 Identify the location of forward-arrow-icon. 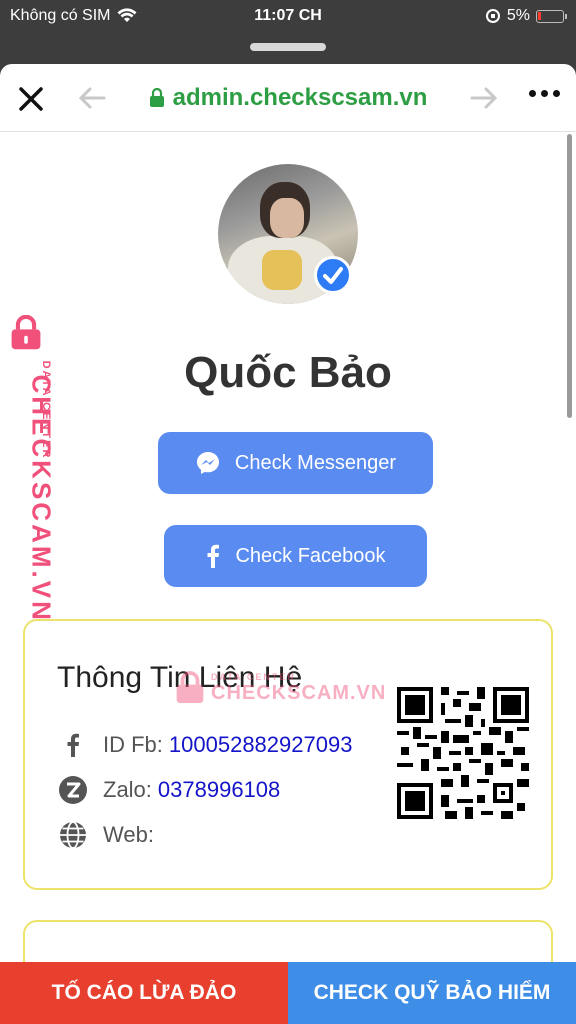
(484, 98).